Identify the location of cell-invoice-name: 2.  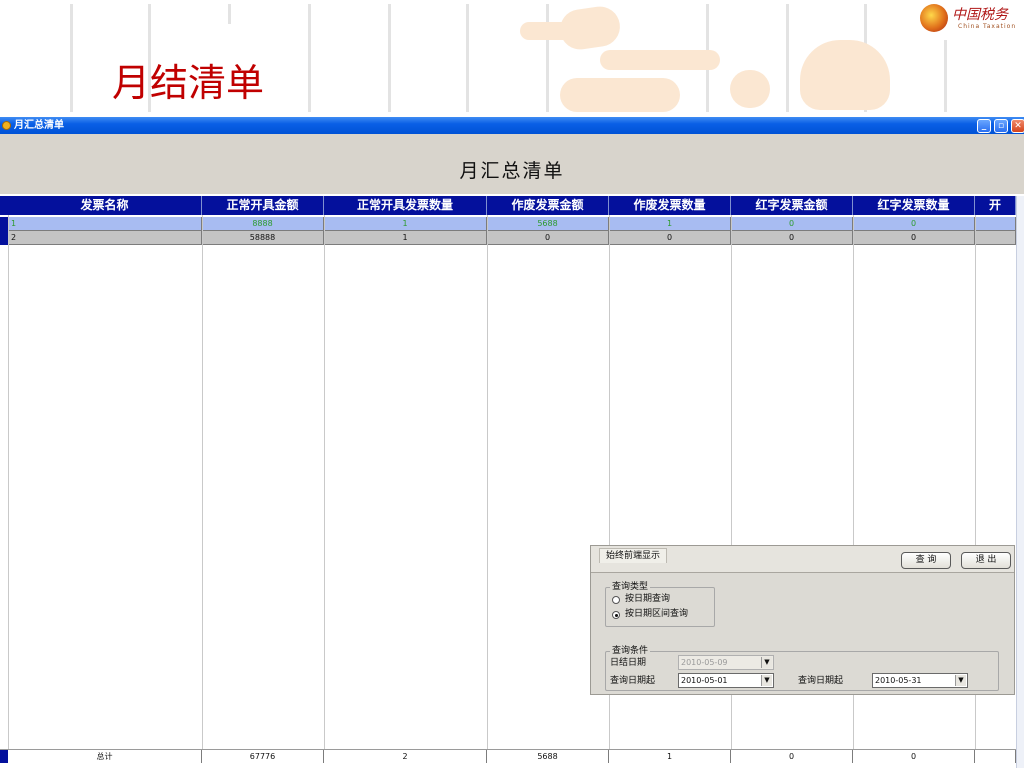
(105, 238).